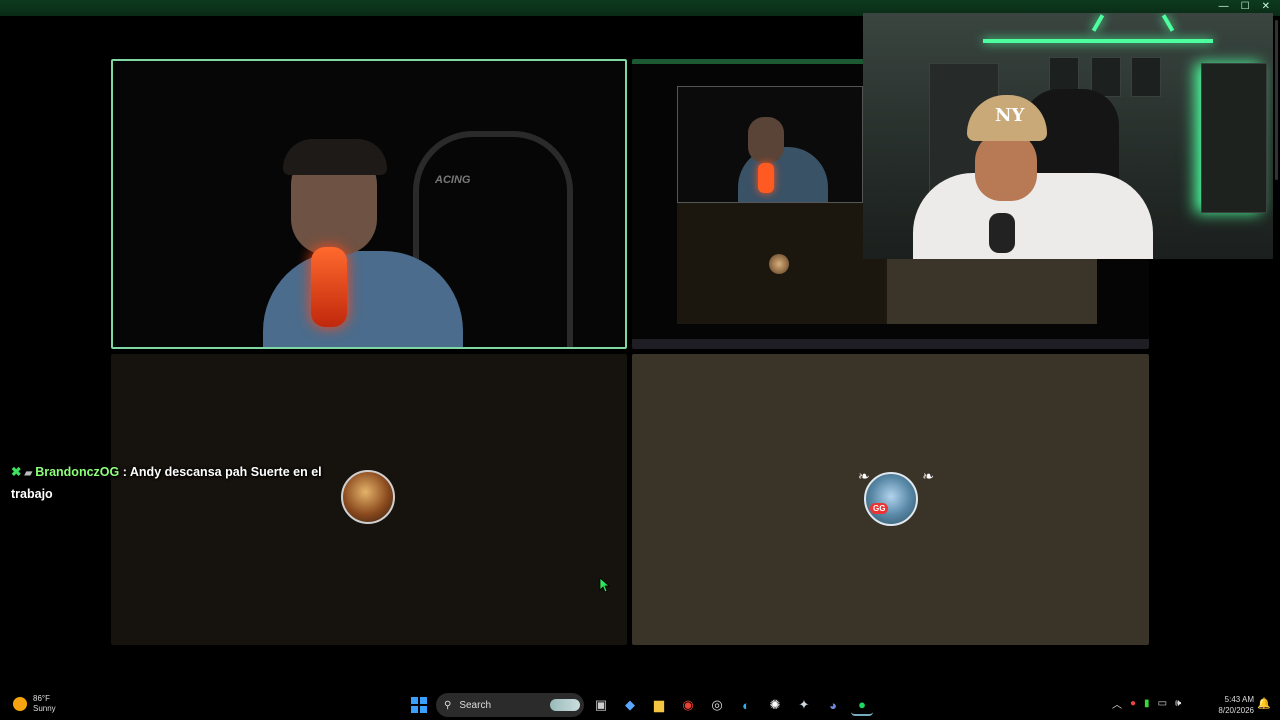  What do you see at coordinates (448, 705) in the screenshot?
I see `search-icon: ⚲` at bounding box center [448, 705].